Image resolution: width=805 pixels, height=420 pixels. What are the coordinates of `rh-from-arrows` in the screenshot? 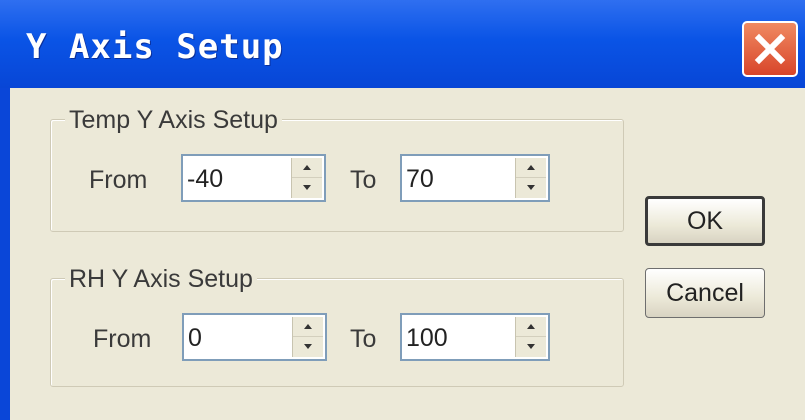 It's located at (307, 337).